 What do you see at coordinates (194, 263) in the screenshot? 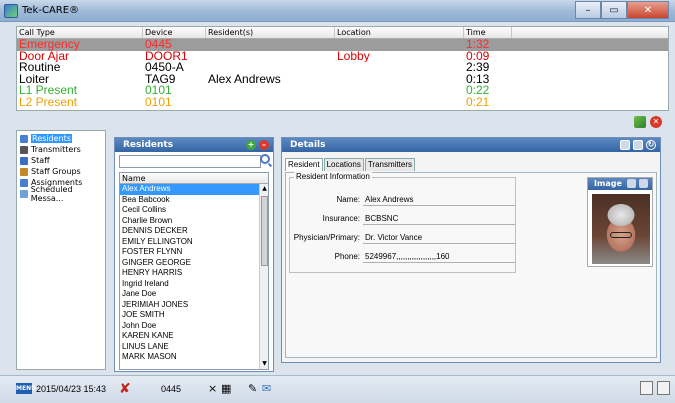
I see `resident-list-item: GINGER GEORGE` at bounding box center [194, 263].